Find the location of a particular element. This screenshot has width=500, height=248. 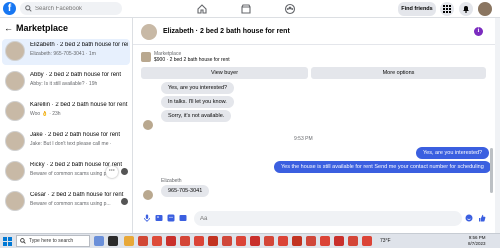

sender-name: Elizabeth is located at coordinates (171, 181).